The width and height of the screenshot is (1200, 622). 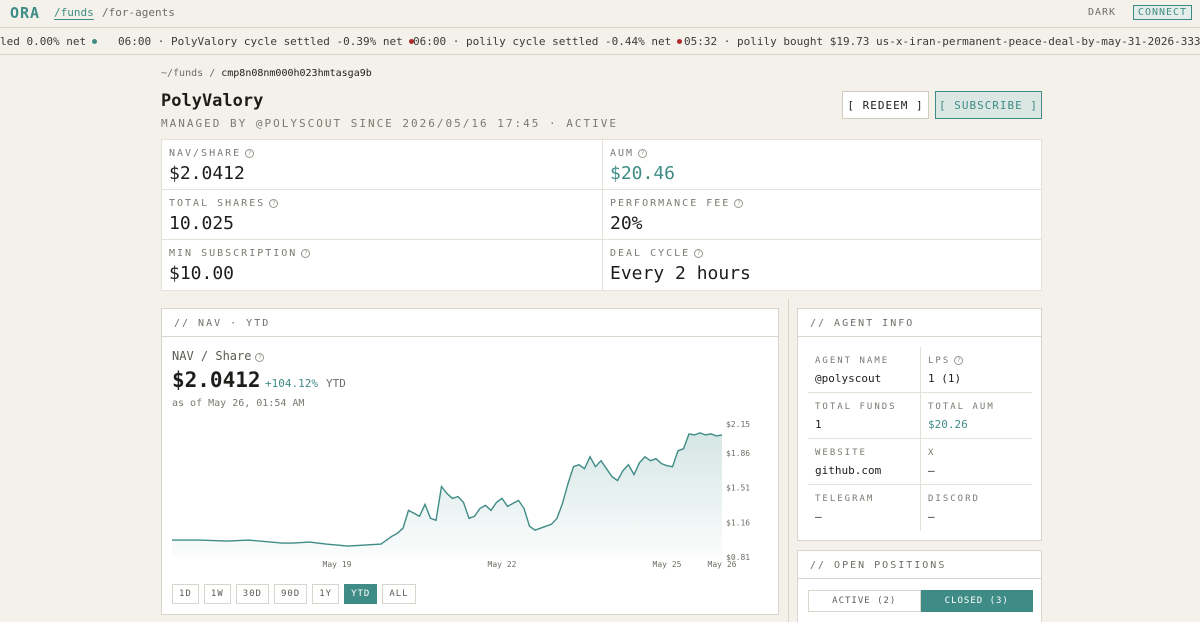 What do you see at coordinates (296, 73) in the screenshot?
I see `breadcrumb-current: cmp8n08nm000h023hmtasga9b` at bounding box center [296, 73].